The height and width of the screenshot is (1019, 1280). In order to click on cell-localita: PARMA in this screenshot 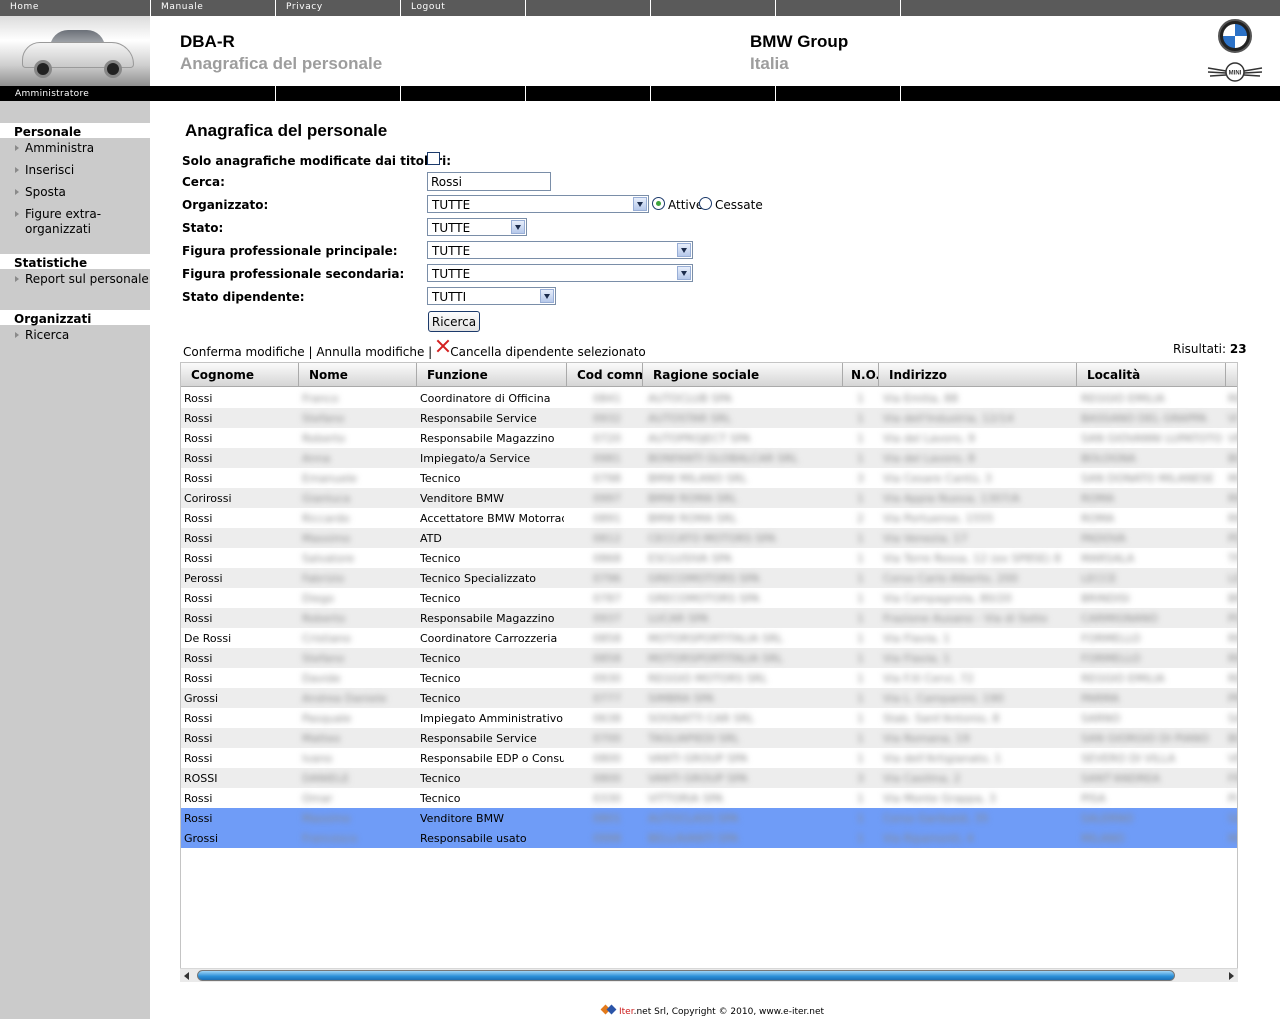, I will do `click(1100, 698)`.